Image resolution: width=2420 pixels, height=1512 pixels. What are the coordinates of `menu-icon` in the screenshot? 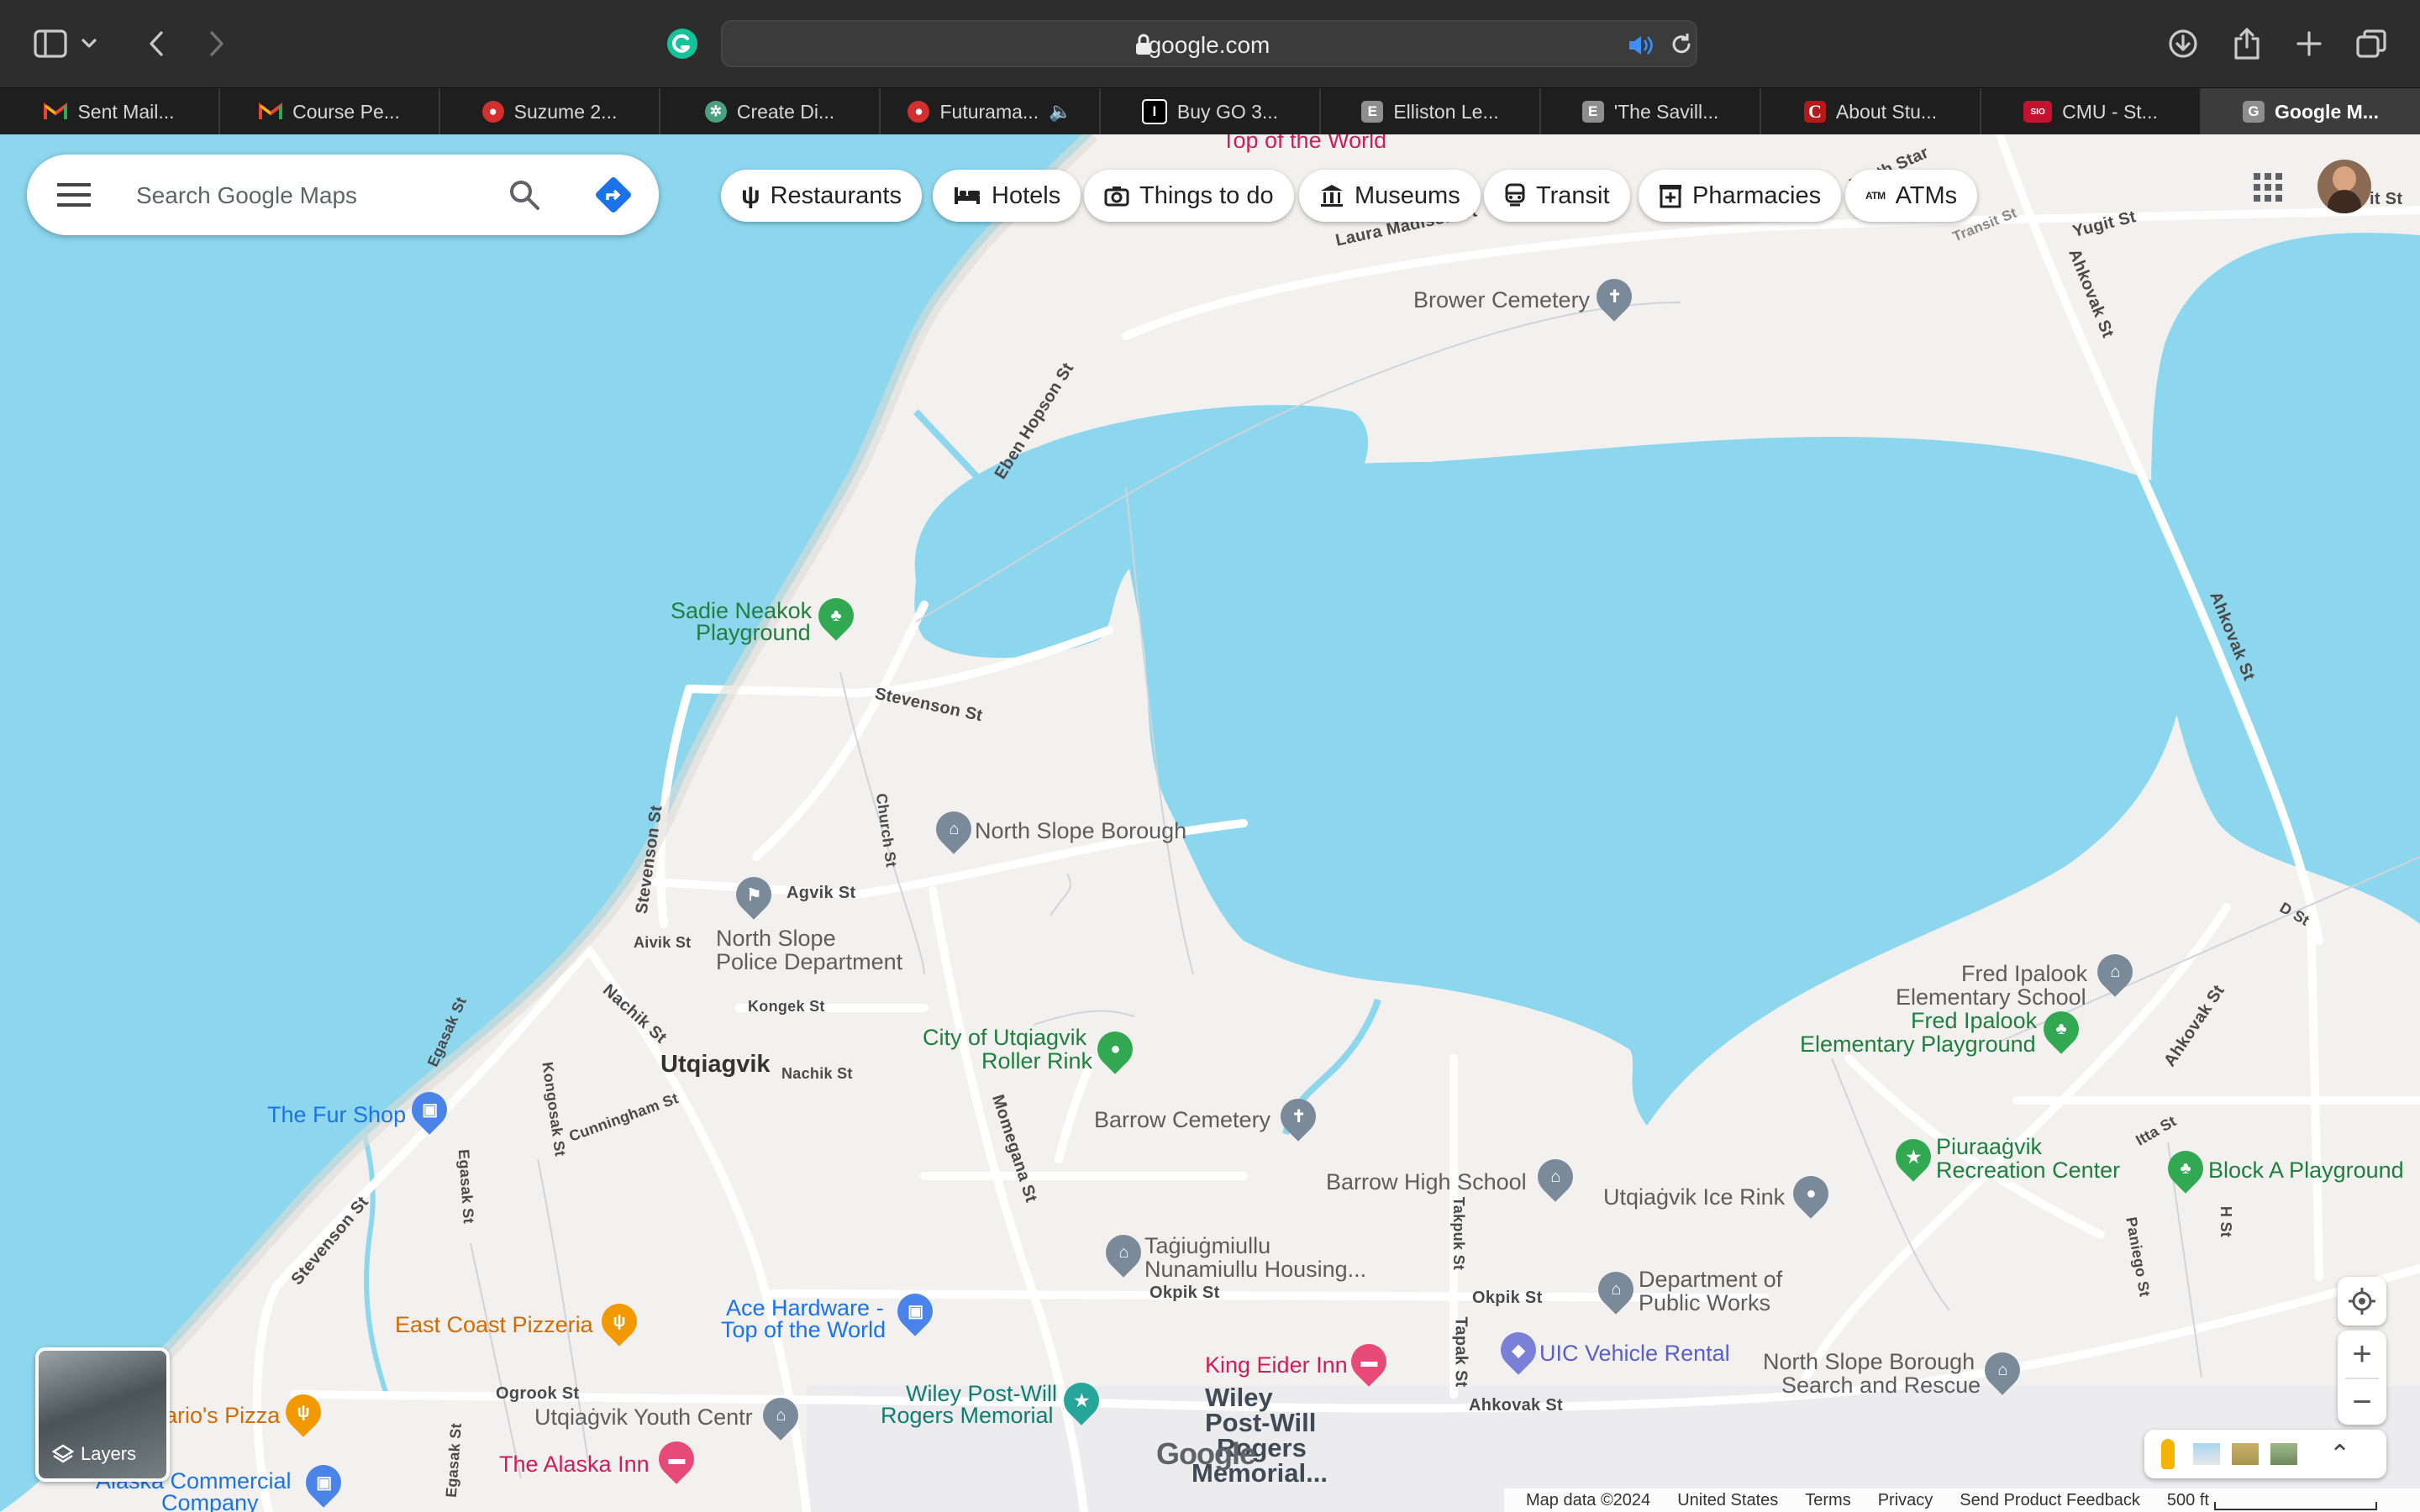 It's located at (74, 195).